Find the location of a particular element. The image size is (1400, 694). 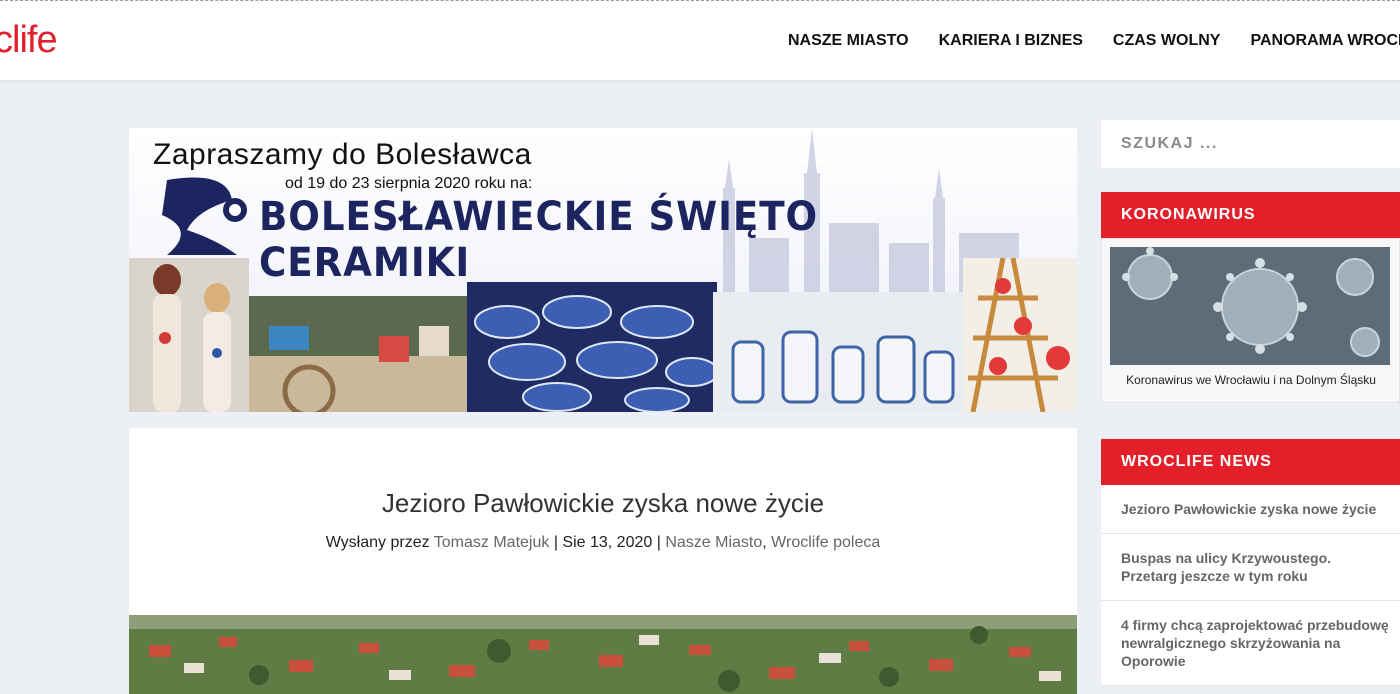

ceramic-vases-photo is located at coordinates (838, 352).